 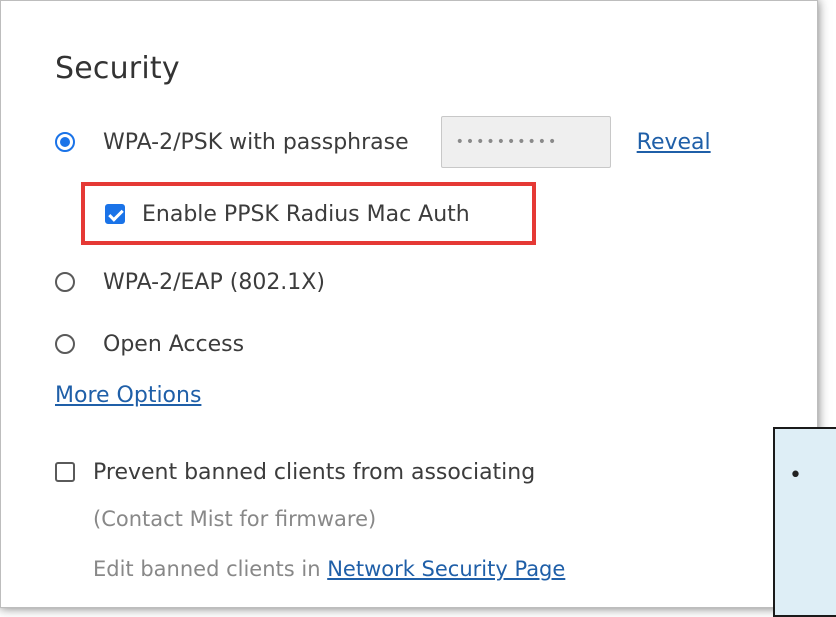 What do you see at coordinates (525, 142) in the screenshot?
I see `passphrase-input` at bounding box center [525, 142].